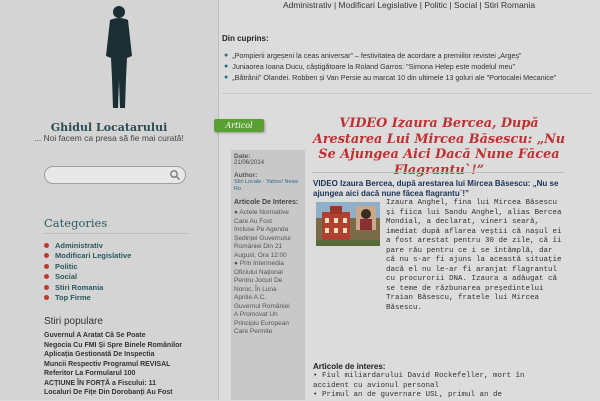  Describe the element at coordinates (268, 281) in the screenshot. I see `related-item: Pentru Jocuri De` at that location.